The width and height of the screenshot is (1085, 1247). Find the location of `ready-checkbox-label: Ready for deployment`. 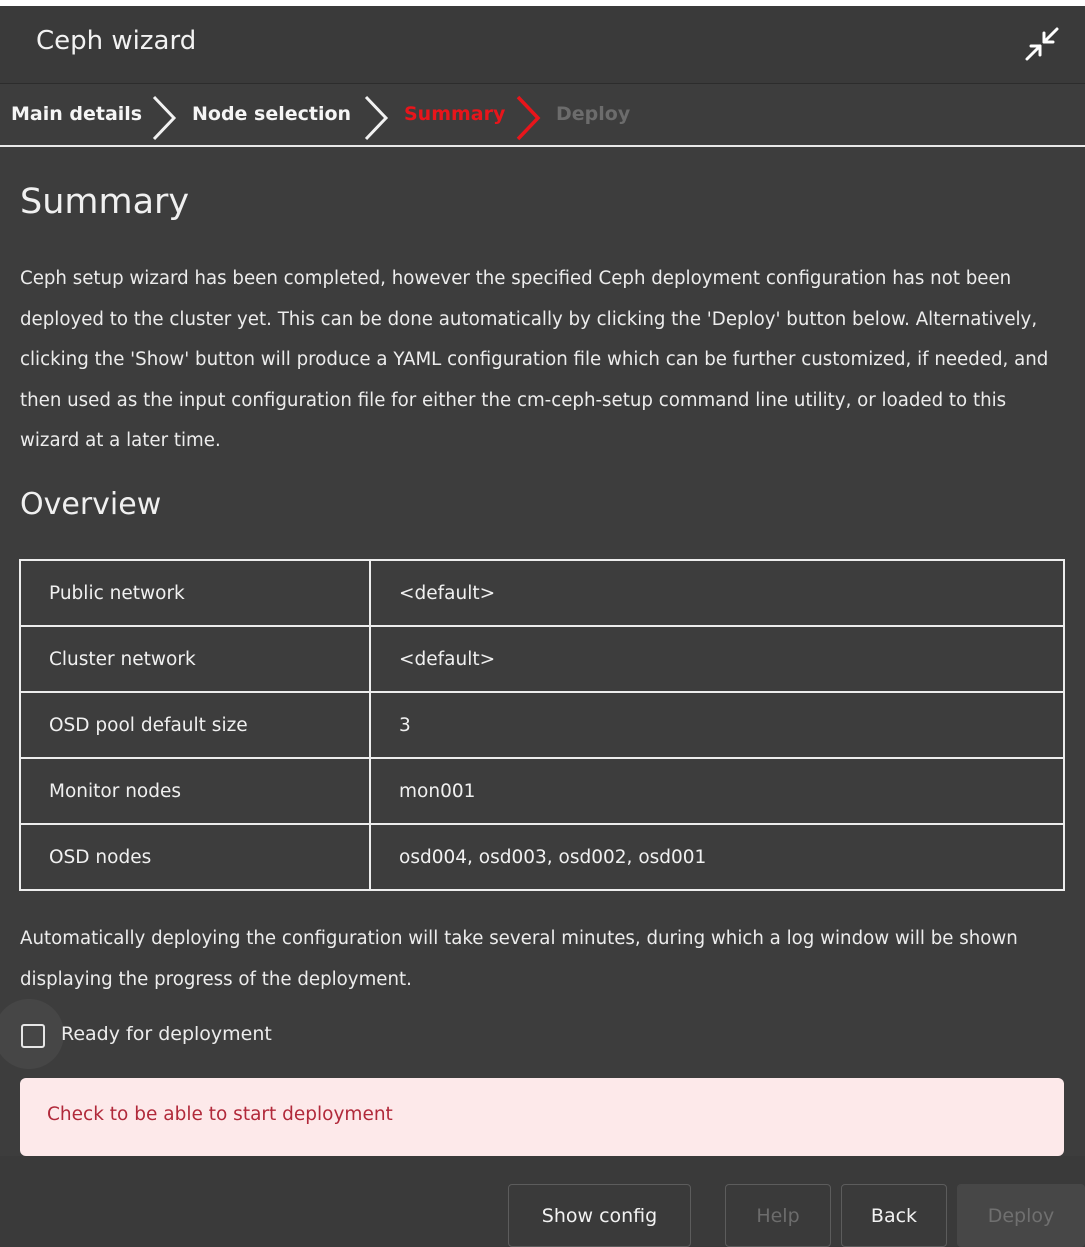

ready-checkbox-label: Ready for deployment is located at coordinates (166, 1034).